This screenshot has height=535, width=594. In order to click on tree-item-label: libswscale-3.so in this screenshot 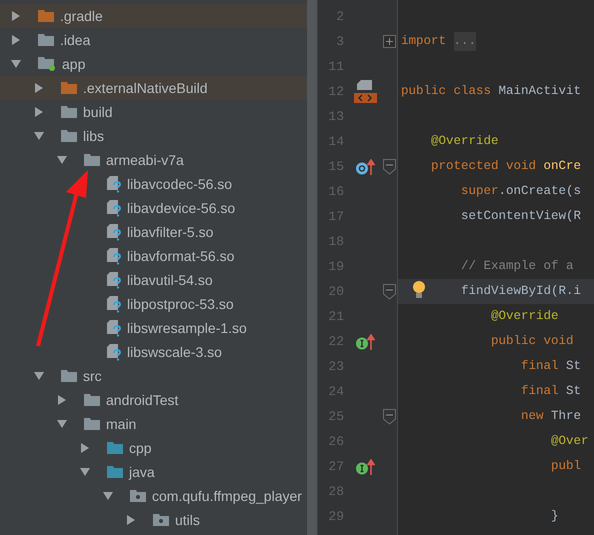, I will do `click(174, 352)`.